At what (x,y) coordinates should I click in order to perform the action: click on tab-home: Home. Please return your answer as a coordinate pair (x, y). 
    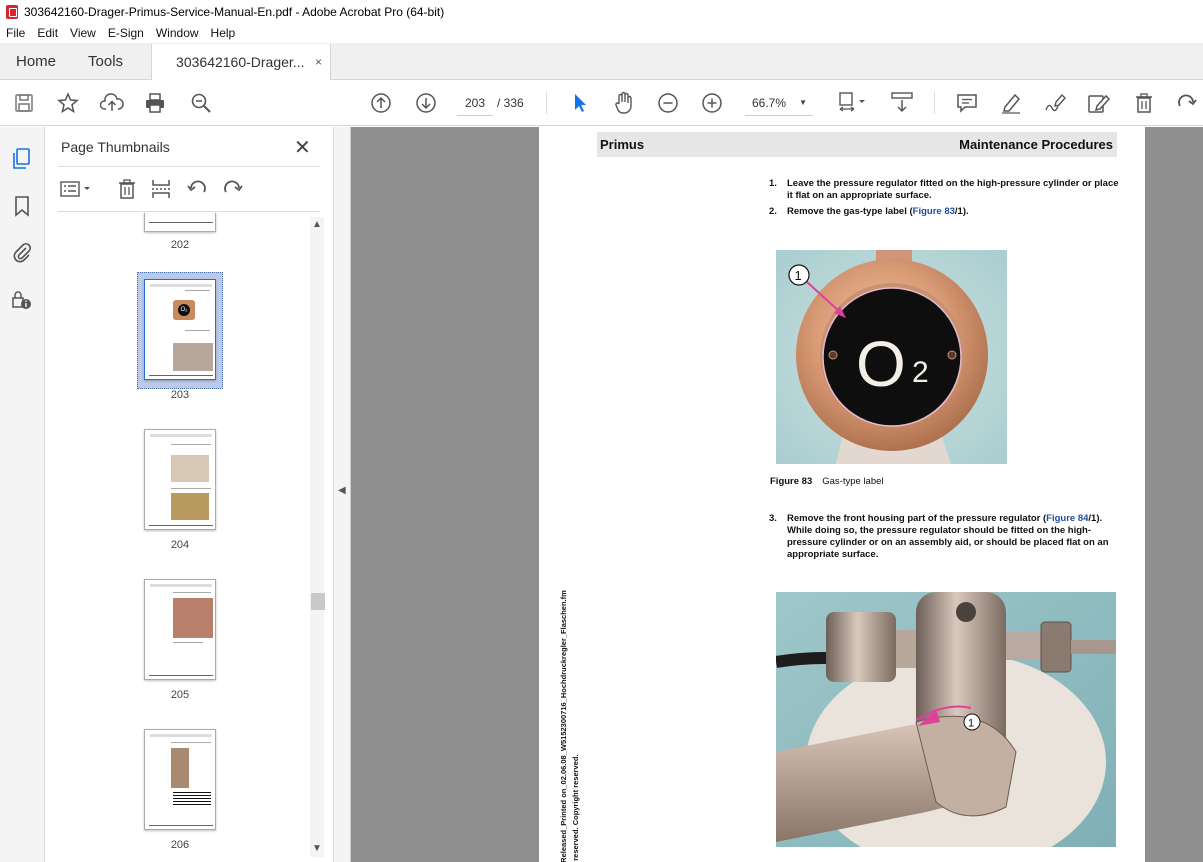
    Looking at the image, I should click on (36, 61).